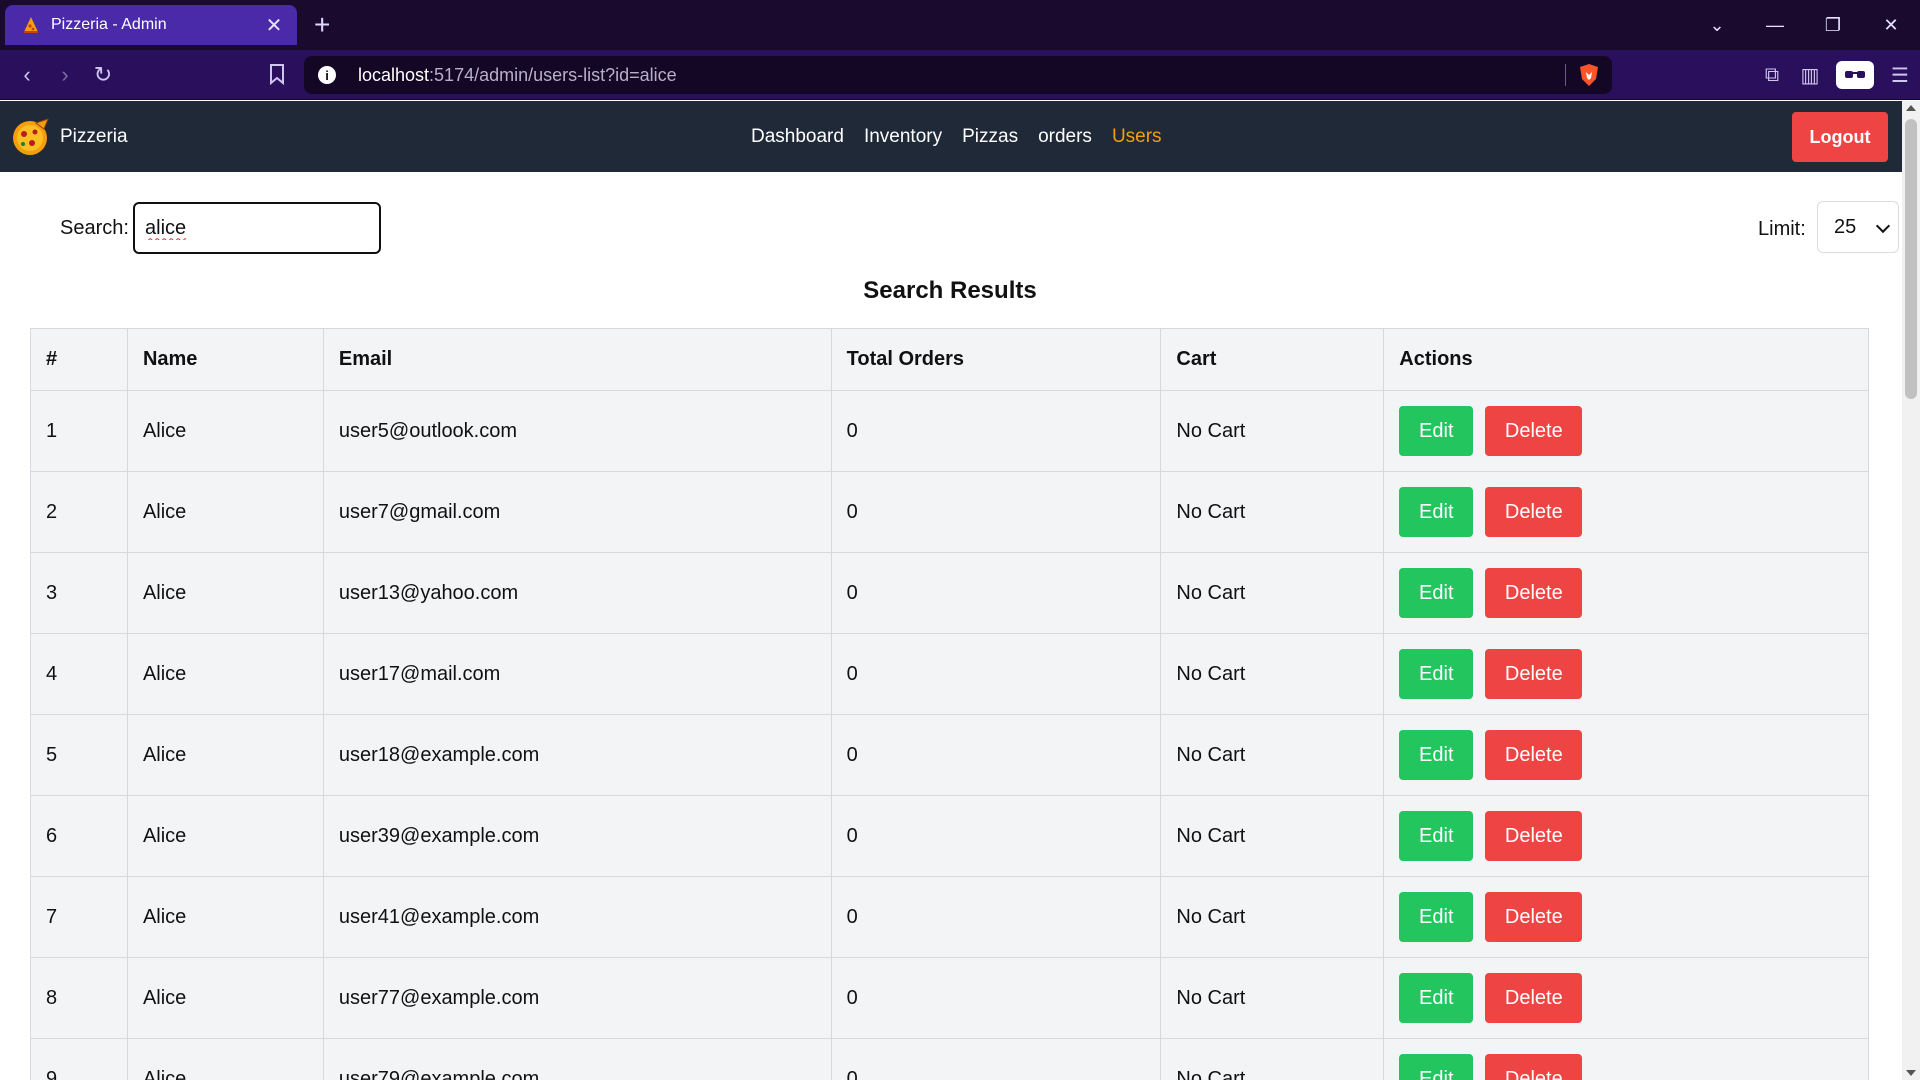 This screenshot has width=1920, height=1080. Describe the element at coordinates (1626, 359) in the screenshot. I see `header-actions: Actions` at that location.